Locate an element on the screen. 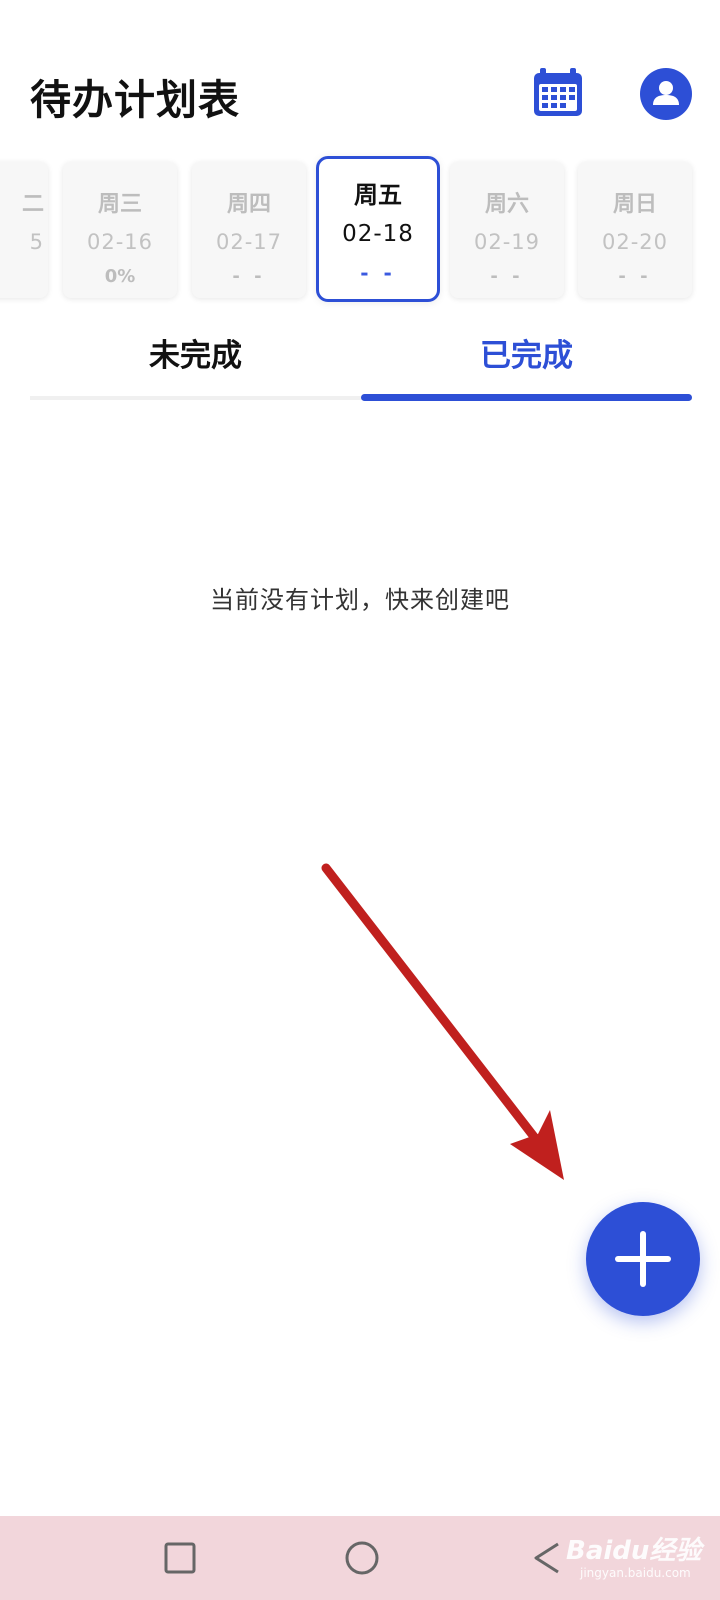 Image resolution: width=720 pixels, height=1600 pixels. day-weekday: 周六 is located at coordinates (506, 204).